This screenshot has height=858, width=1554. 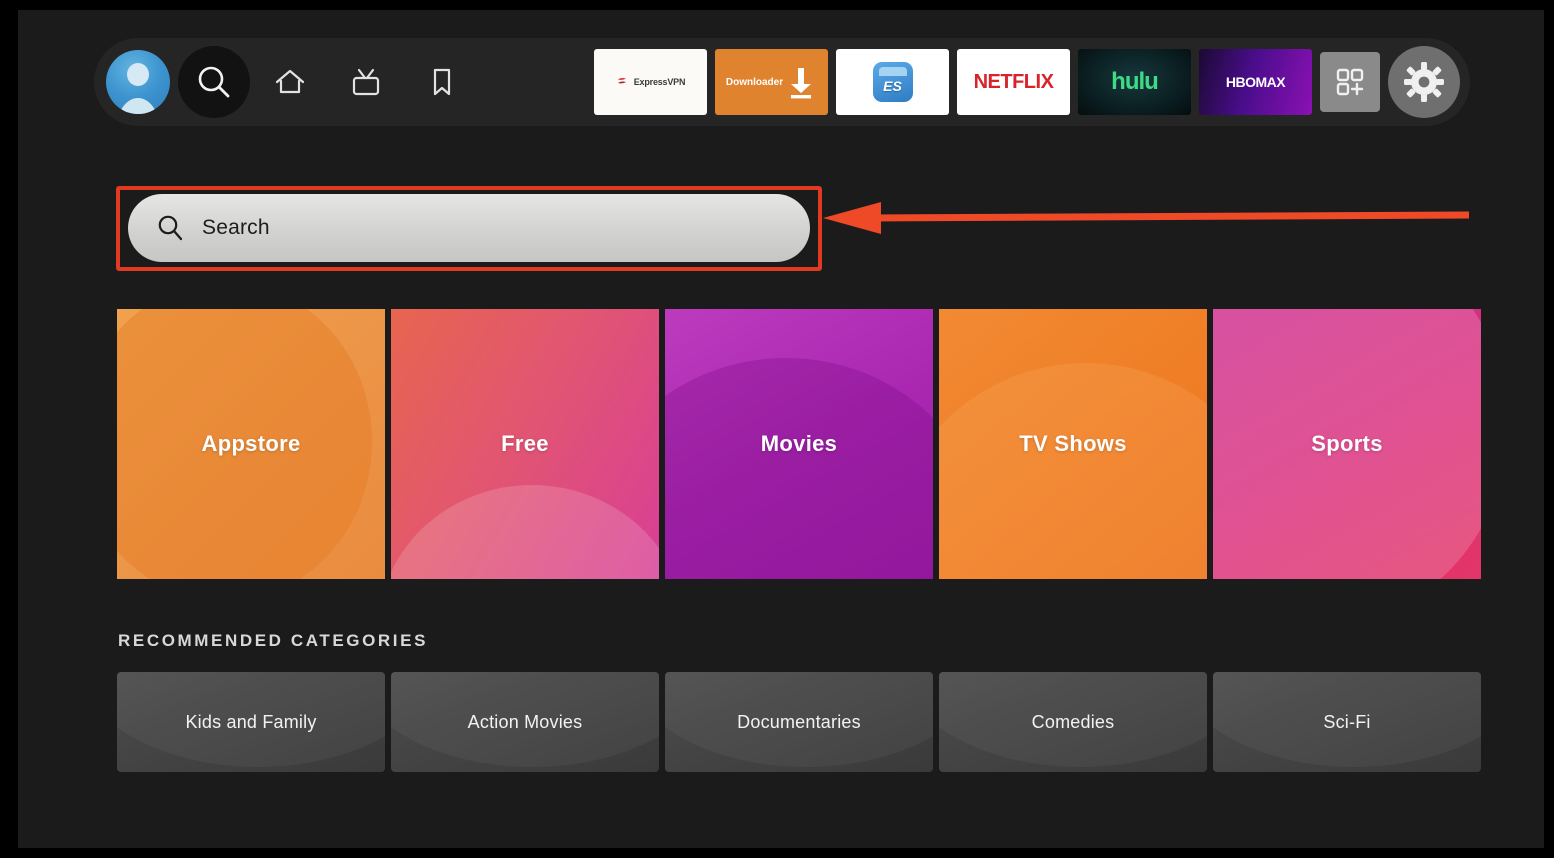 I want to click on category-tile-sci-fi: Sci-Fi, so click(x=1347, y=722).